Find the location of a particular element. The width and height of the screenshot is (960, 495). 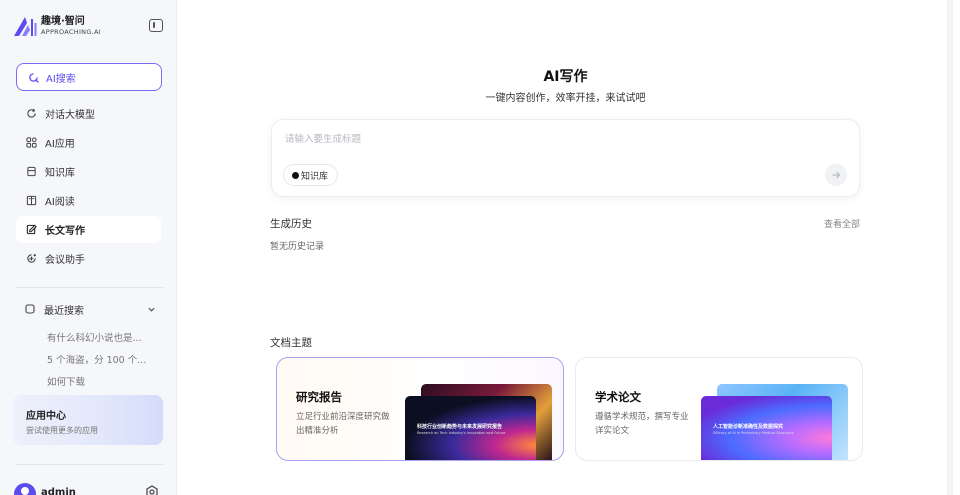

collapse-sidebar-icon is located at coordinates (156, 25).